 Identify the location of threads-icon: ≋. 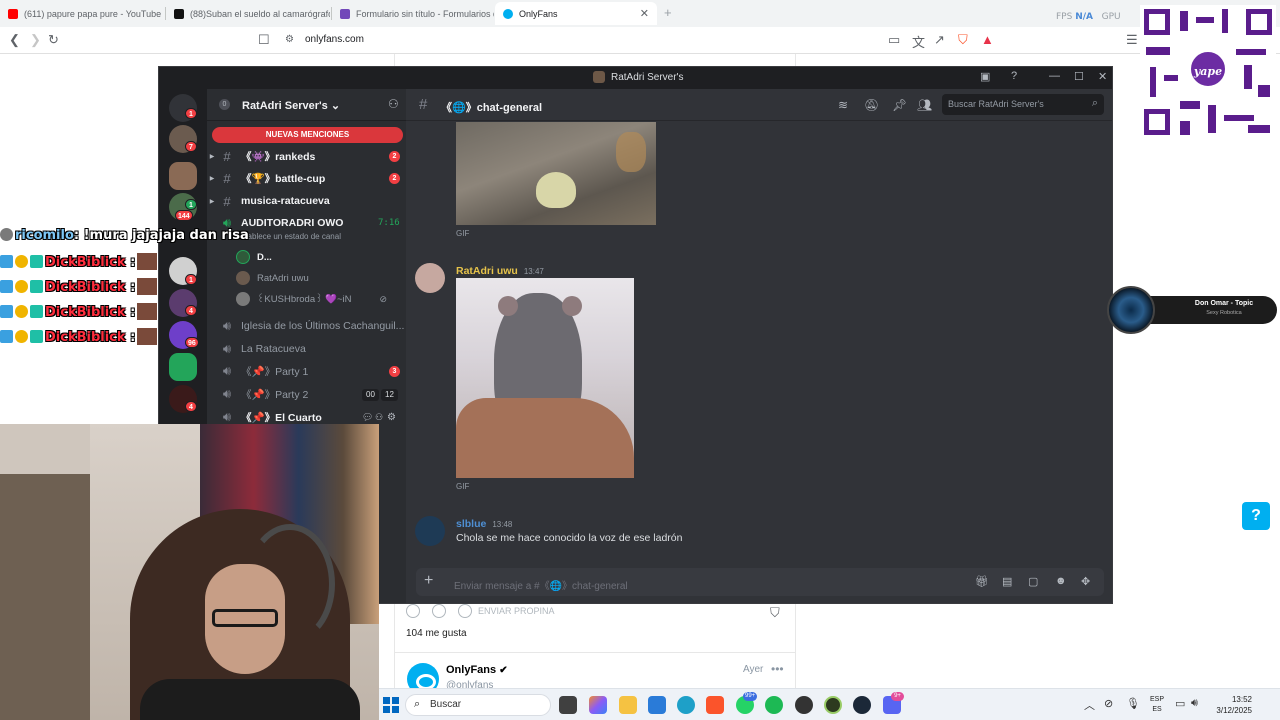
(843, 105).